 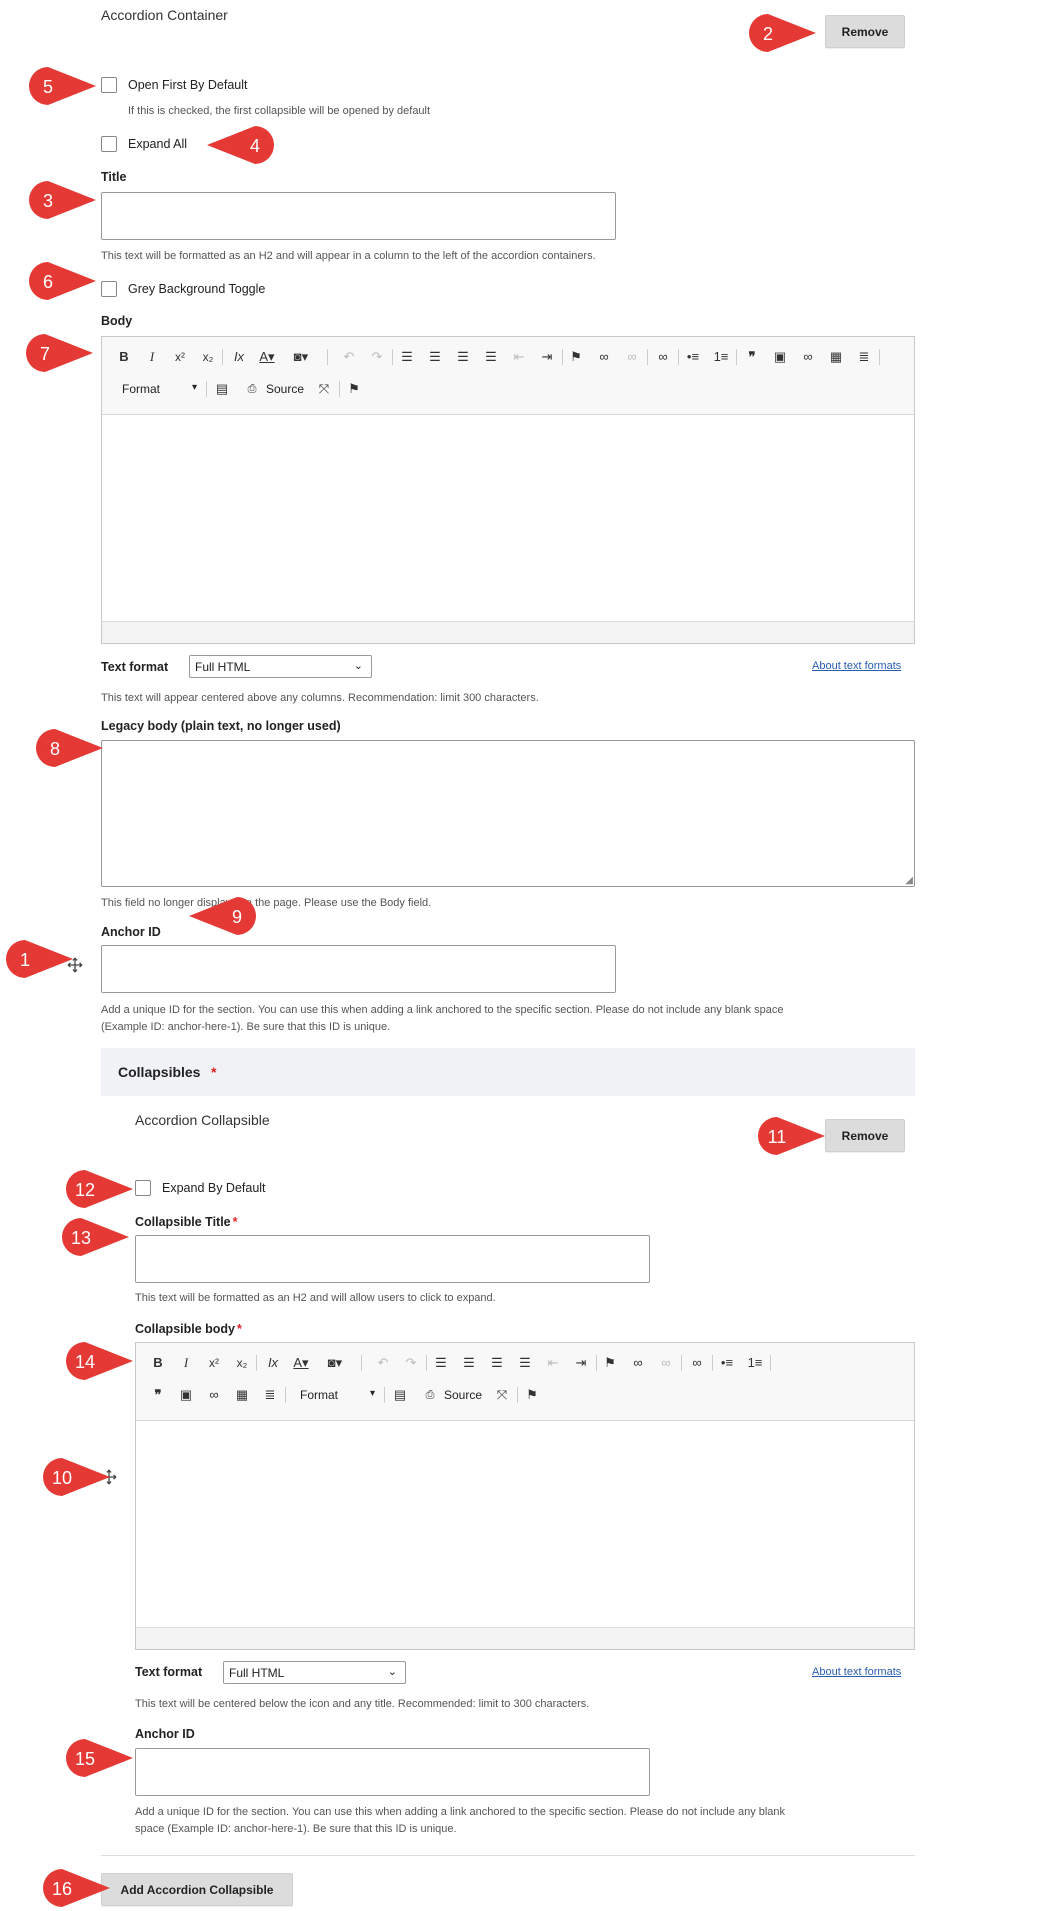 I want to click on text-format-select: Full HTML ⌄, so click(x=280, y=666).